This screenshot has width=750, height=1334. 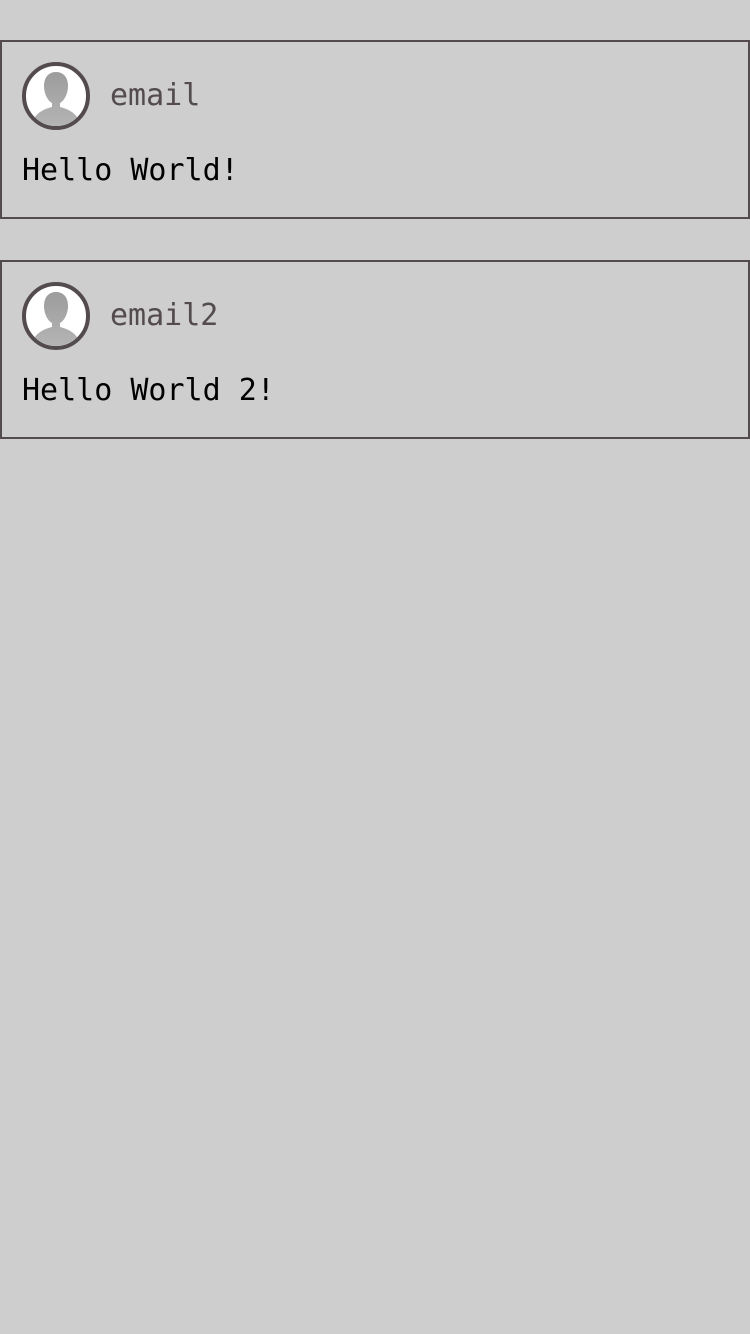 I want to click on post-message: Hello World 2!, so click(x=148, y=390).